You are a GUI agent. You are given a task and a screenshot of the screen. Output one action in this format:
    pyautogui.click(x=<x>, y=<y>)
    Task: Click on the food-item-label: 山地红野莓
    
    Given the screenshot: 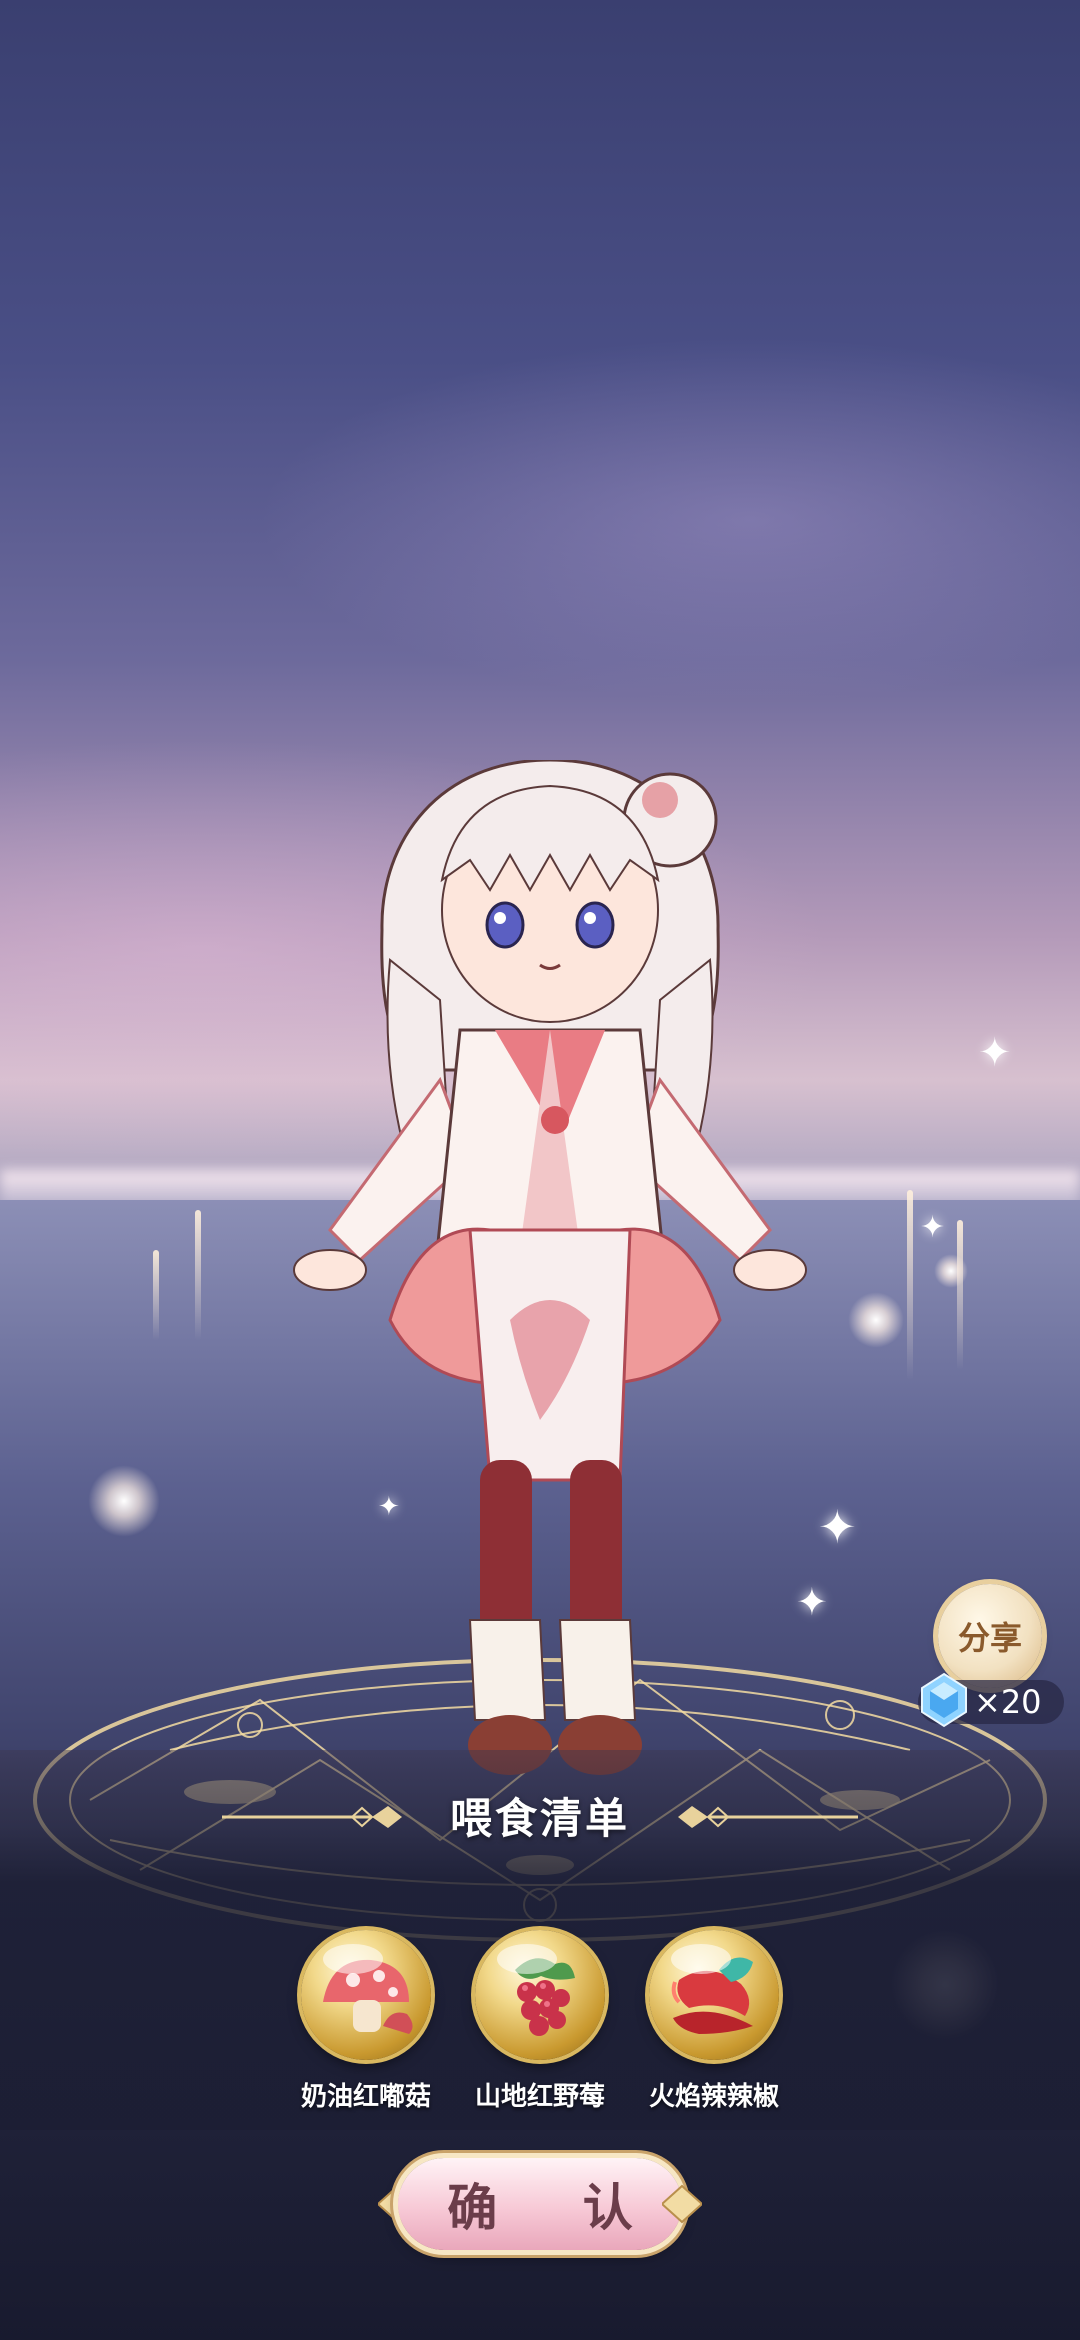 What is the action you would take?
    pyautogui.click(x=539, y=2097)
    